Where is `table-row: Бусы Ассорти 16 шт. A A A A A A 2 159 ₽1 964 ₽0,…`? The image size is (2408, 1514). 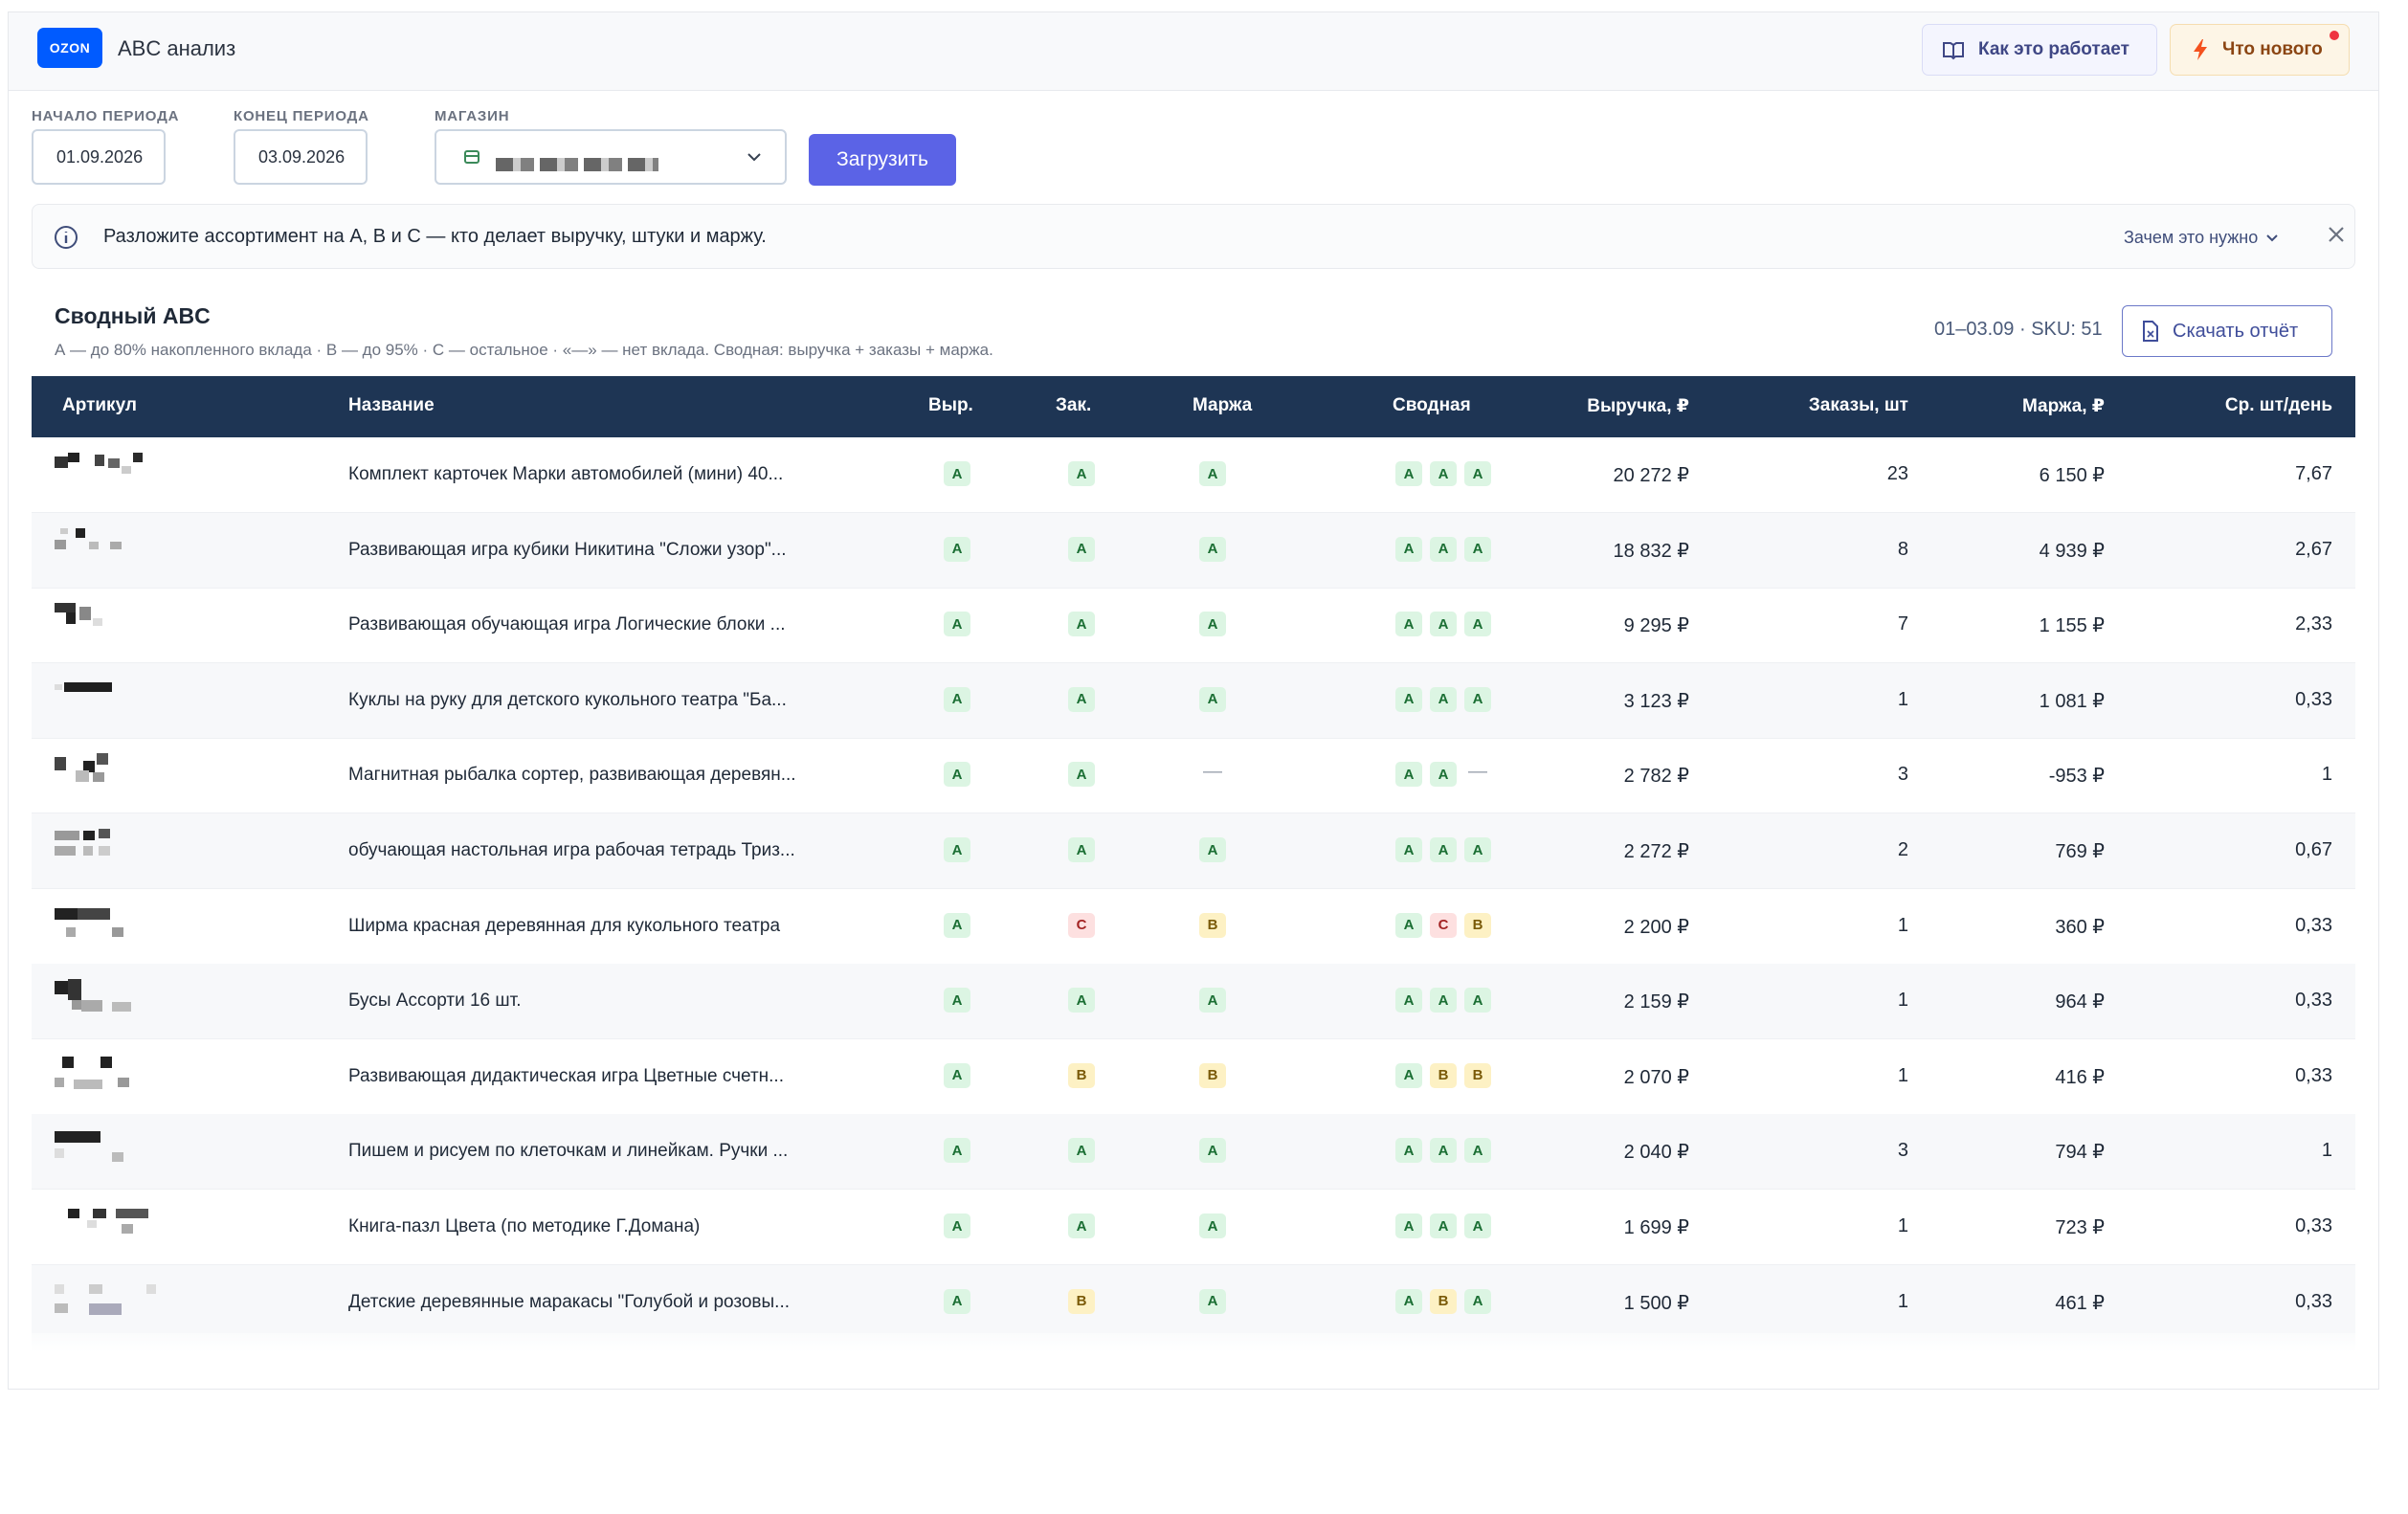
table-row: Бусы Ассорти 16 шт. A A A A A A 2 159 ₽1 964 ₽0,… is located at coordinates (1193, 1002).